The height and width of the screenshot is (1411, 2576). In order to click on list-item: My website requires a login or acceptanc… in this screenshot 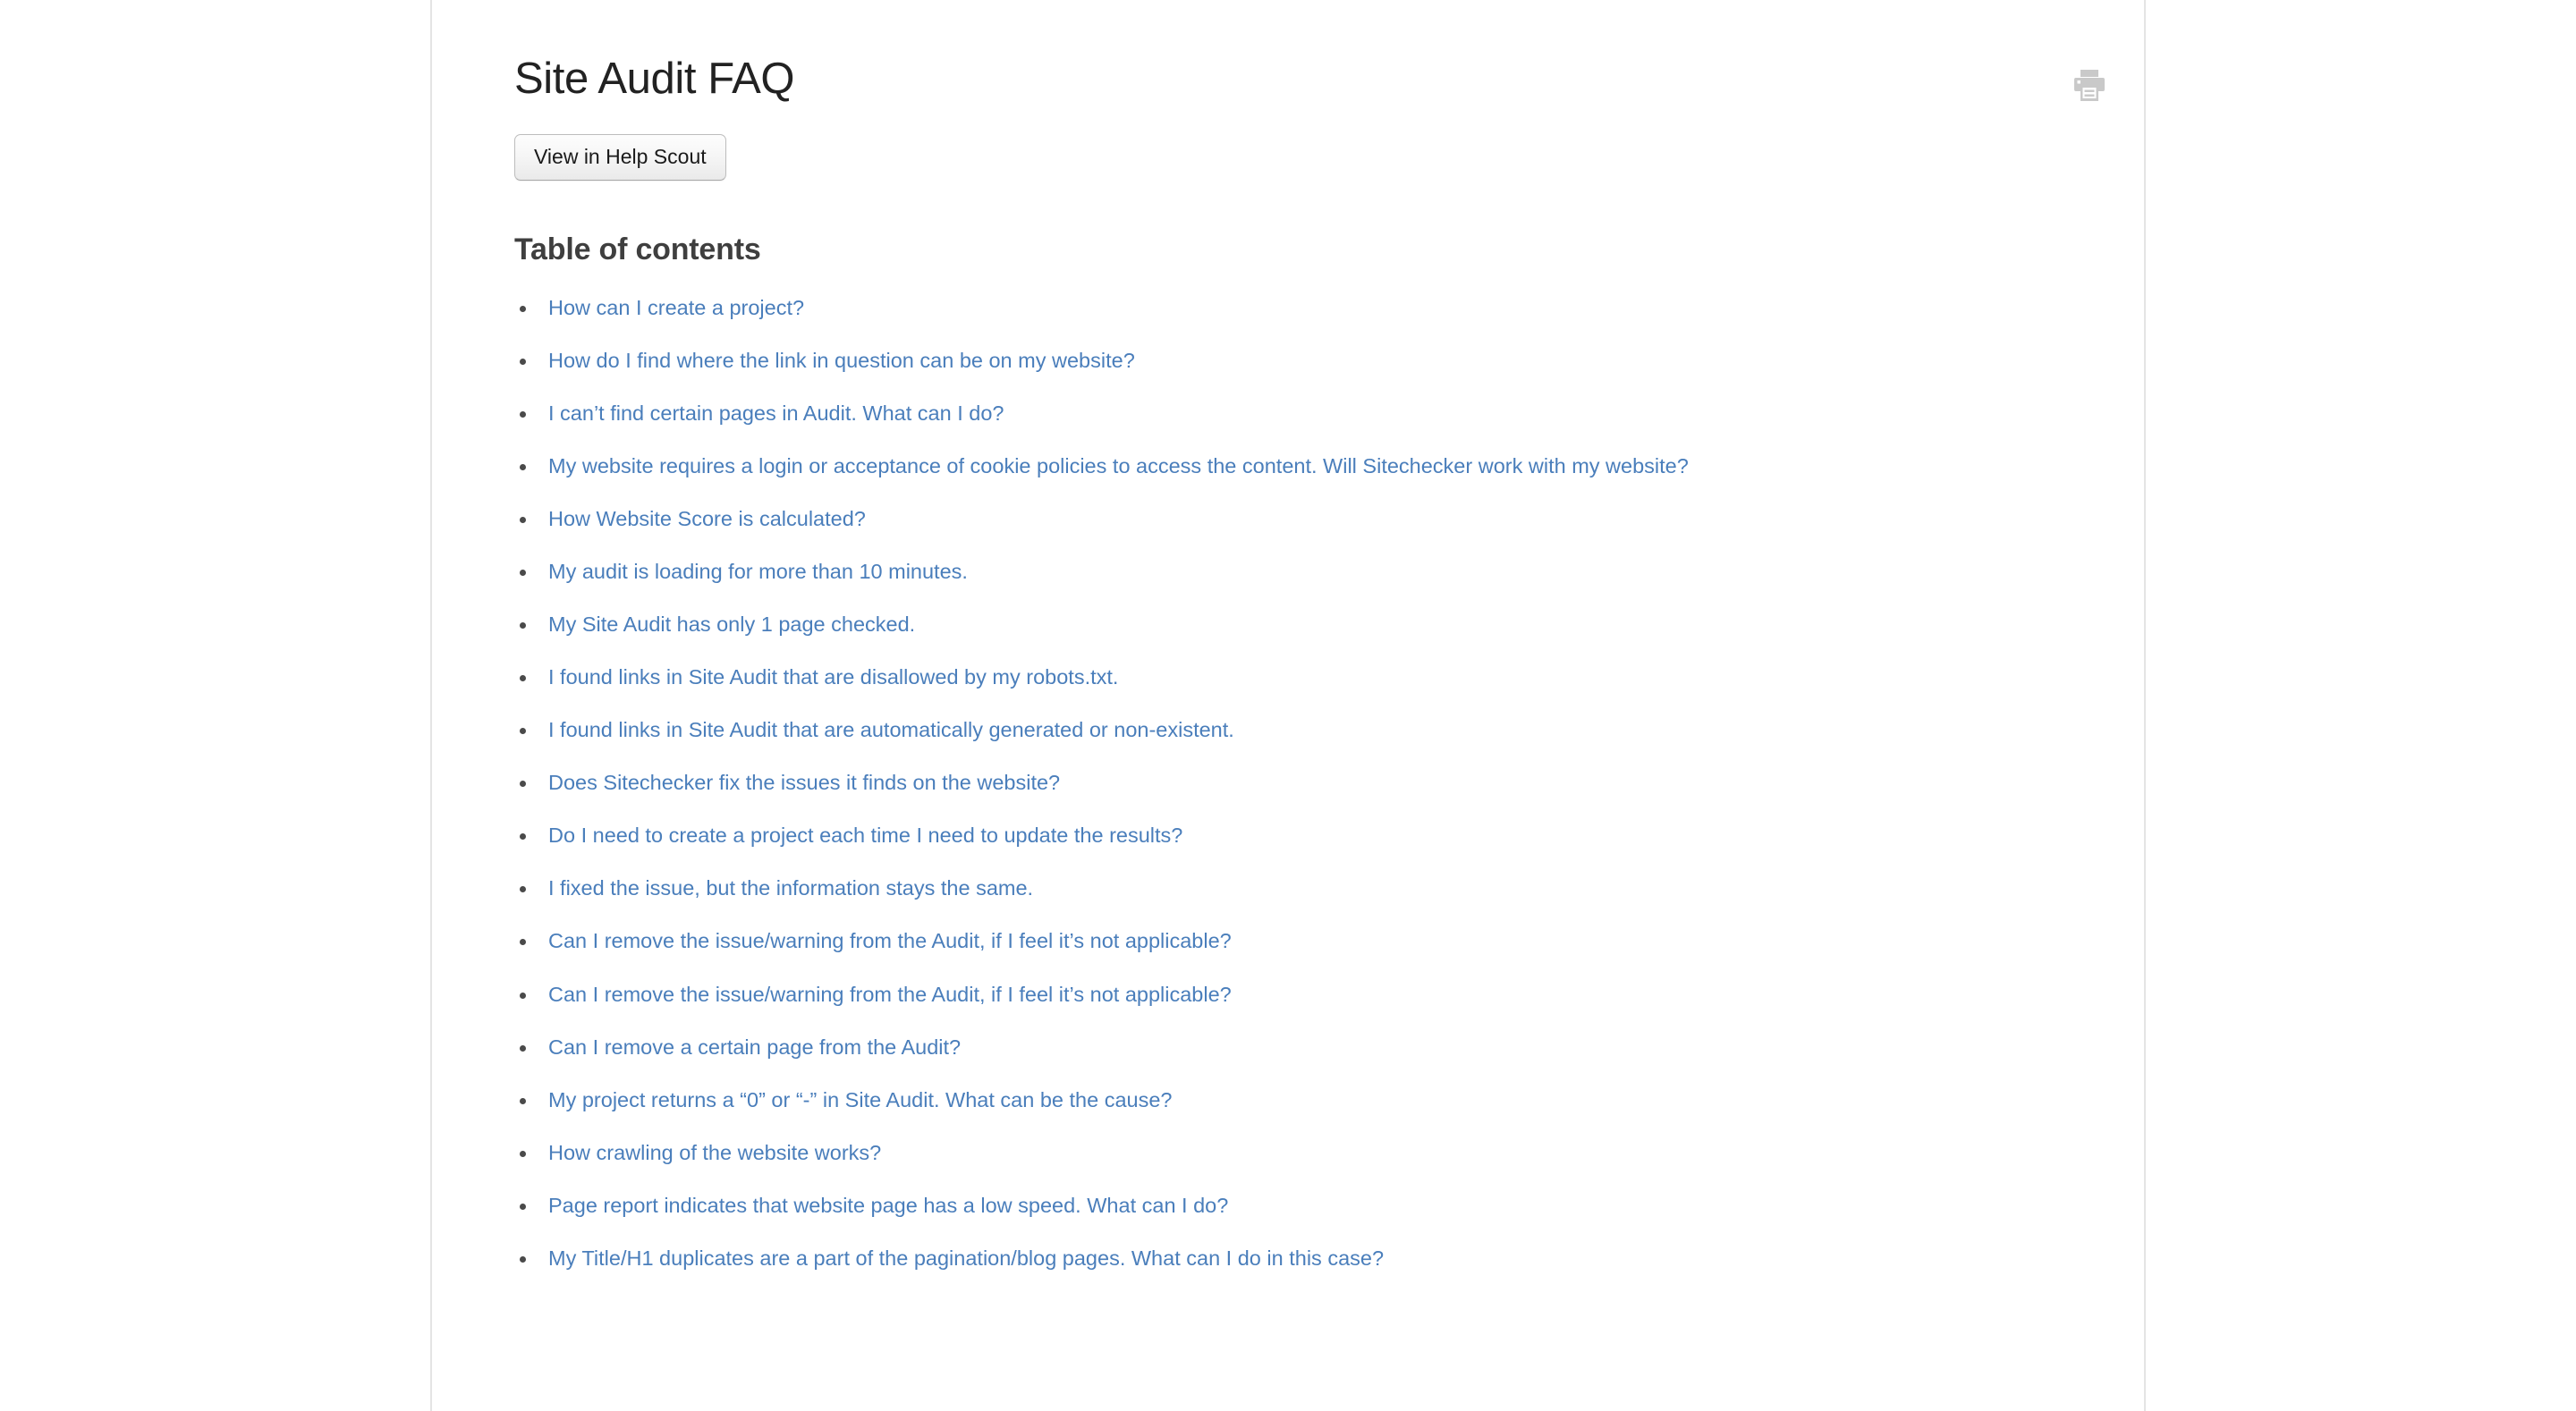, I will do `click(1311, 466)`.